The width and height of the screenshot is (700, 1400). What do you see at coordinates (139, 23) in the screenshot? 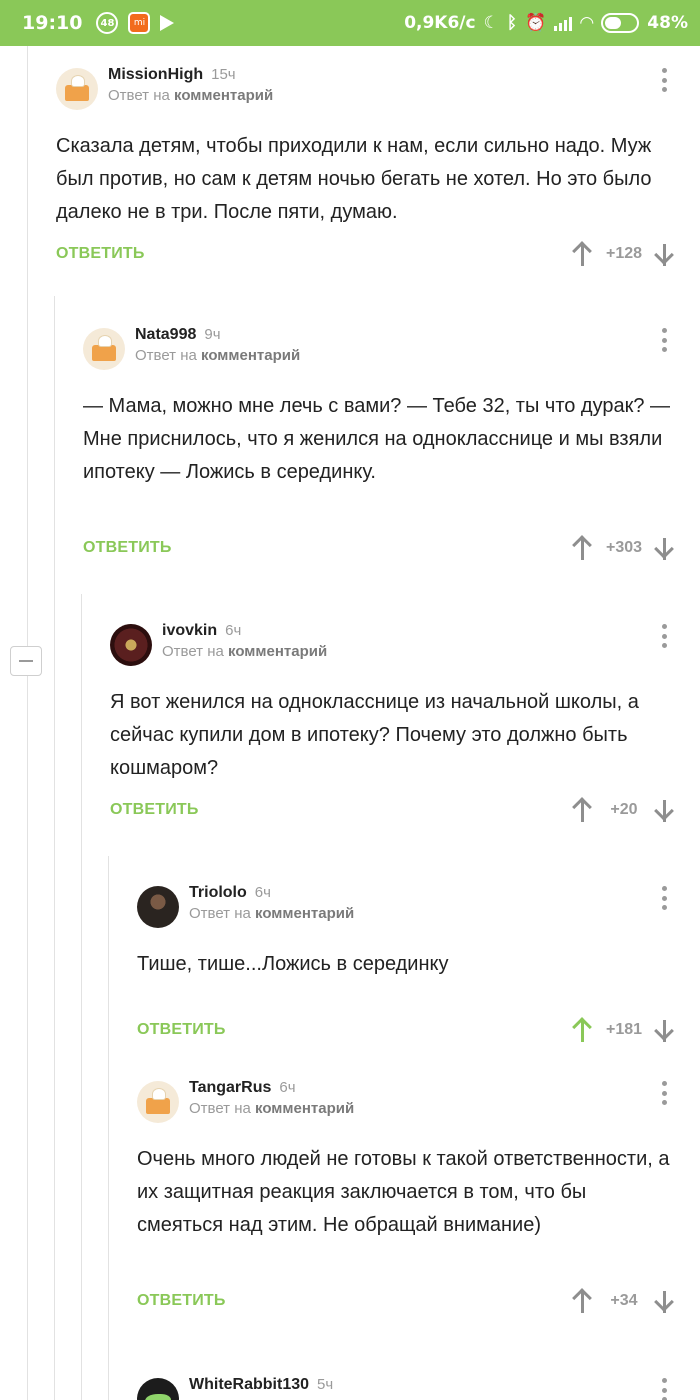
I see `mi-app-icon: mi` at bounding box center [139, 23].